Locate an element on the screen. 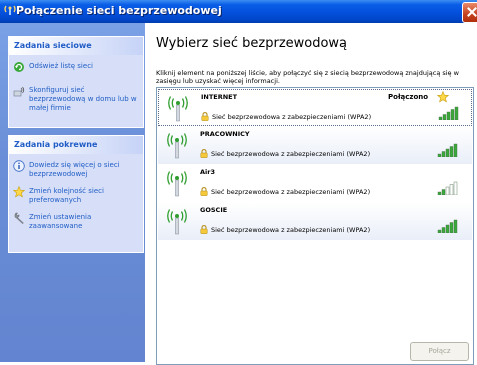 This screenshot has height=365, width=477. info-icon is located at coordinates (19, 166).